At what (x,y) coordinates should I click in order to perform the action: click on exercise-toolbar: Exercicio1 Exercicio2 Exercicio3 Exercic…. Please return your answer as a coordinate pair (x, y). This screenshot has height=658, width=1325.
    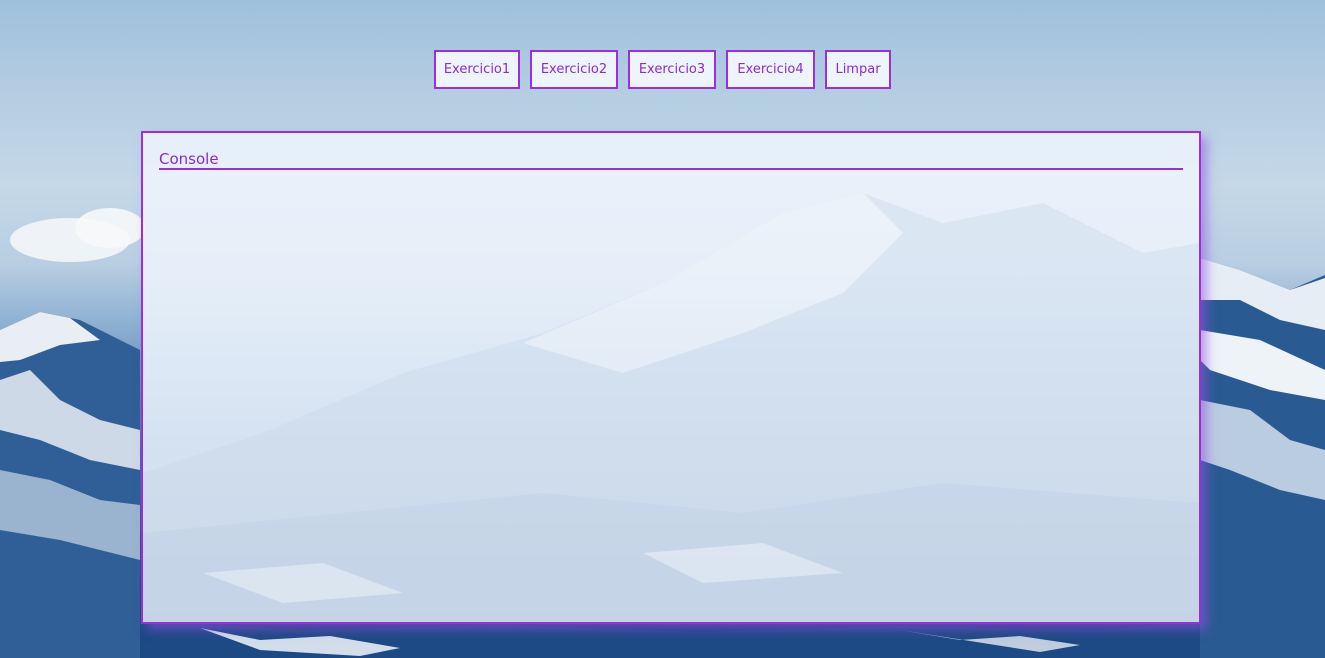
    Looking at the image, I should click on (662, 69).